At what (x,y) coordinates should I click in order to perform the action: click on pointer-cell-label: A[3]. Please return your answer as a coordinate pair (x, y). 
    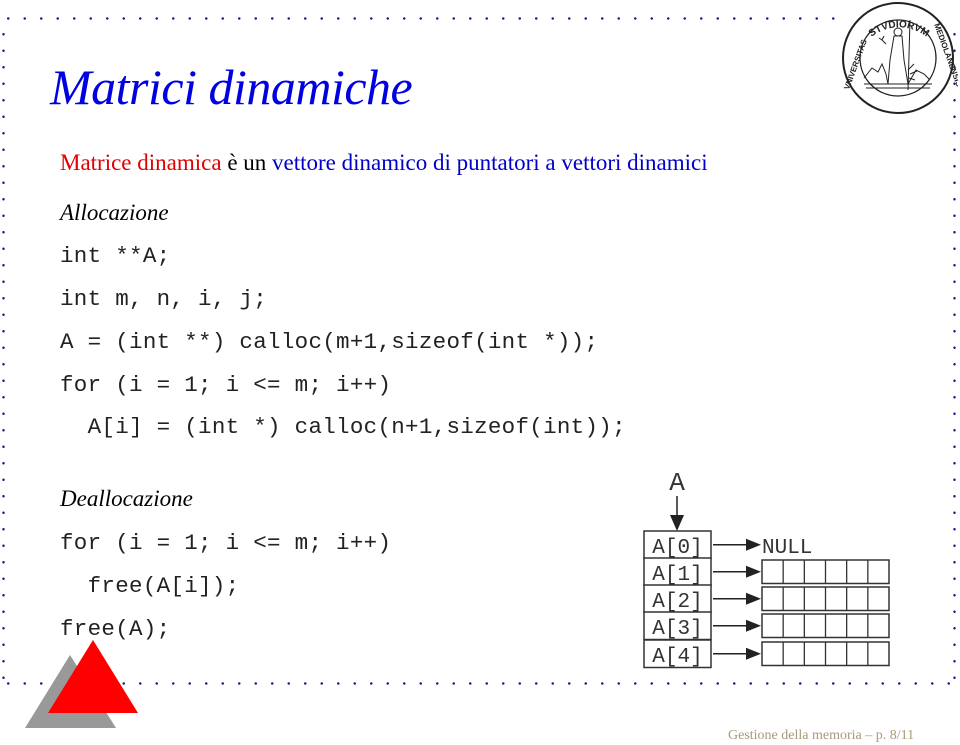
    Looking at the image, I should click on (677, 629).